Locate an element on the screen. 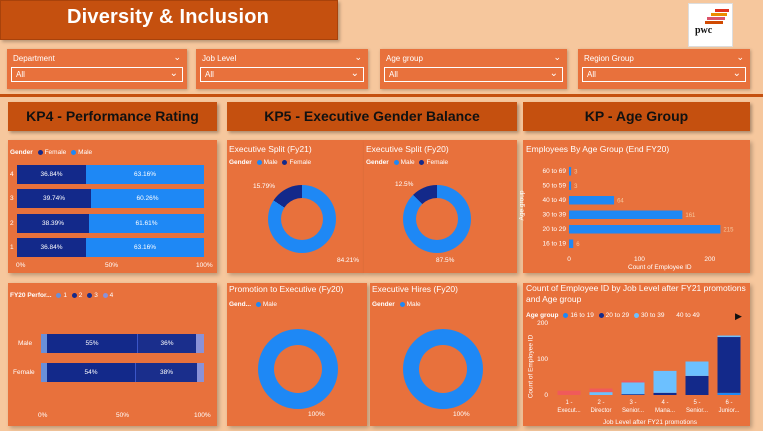  donut-label-male: 84.21% is located at coordinates (348, 260).